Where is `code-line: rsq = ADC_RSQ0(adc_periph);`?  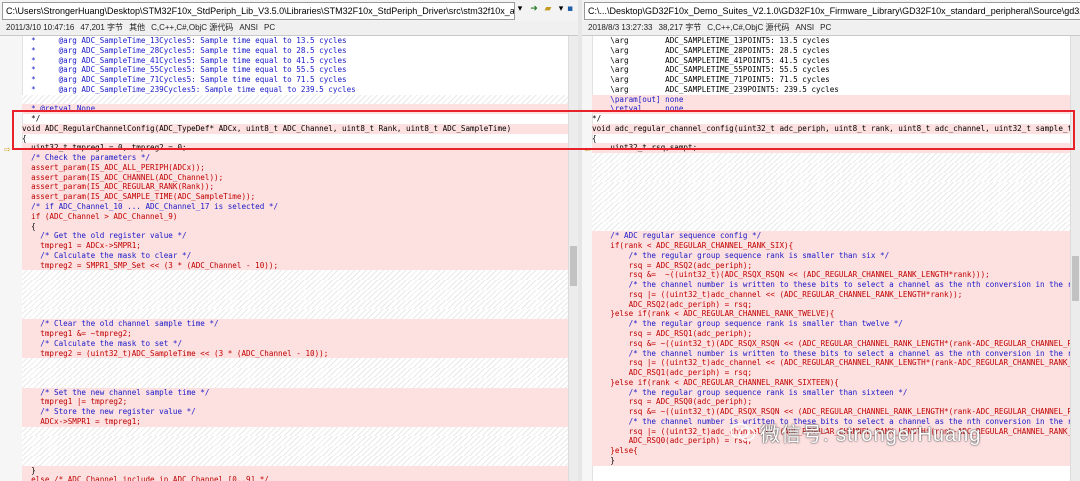 code-line: rsq = ADC_RSQ0(adc_periph); is located at coordinates (831, 402).